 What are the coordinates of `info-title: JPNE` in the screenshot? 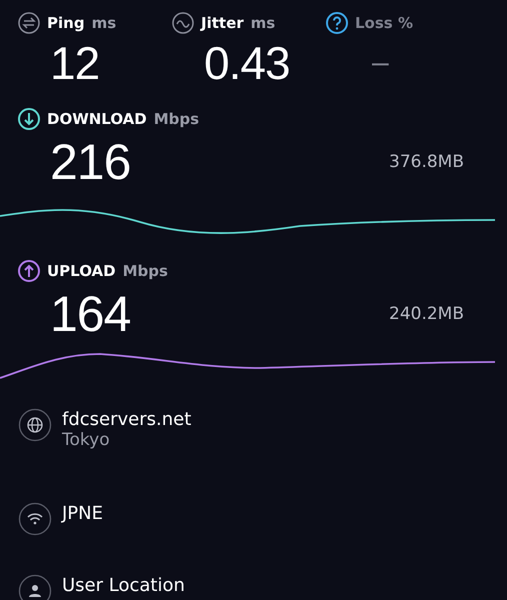 It's located at (83, 513).